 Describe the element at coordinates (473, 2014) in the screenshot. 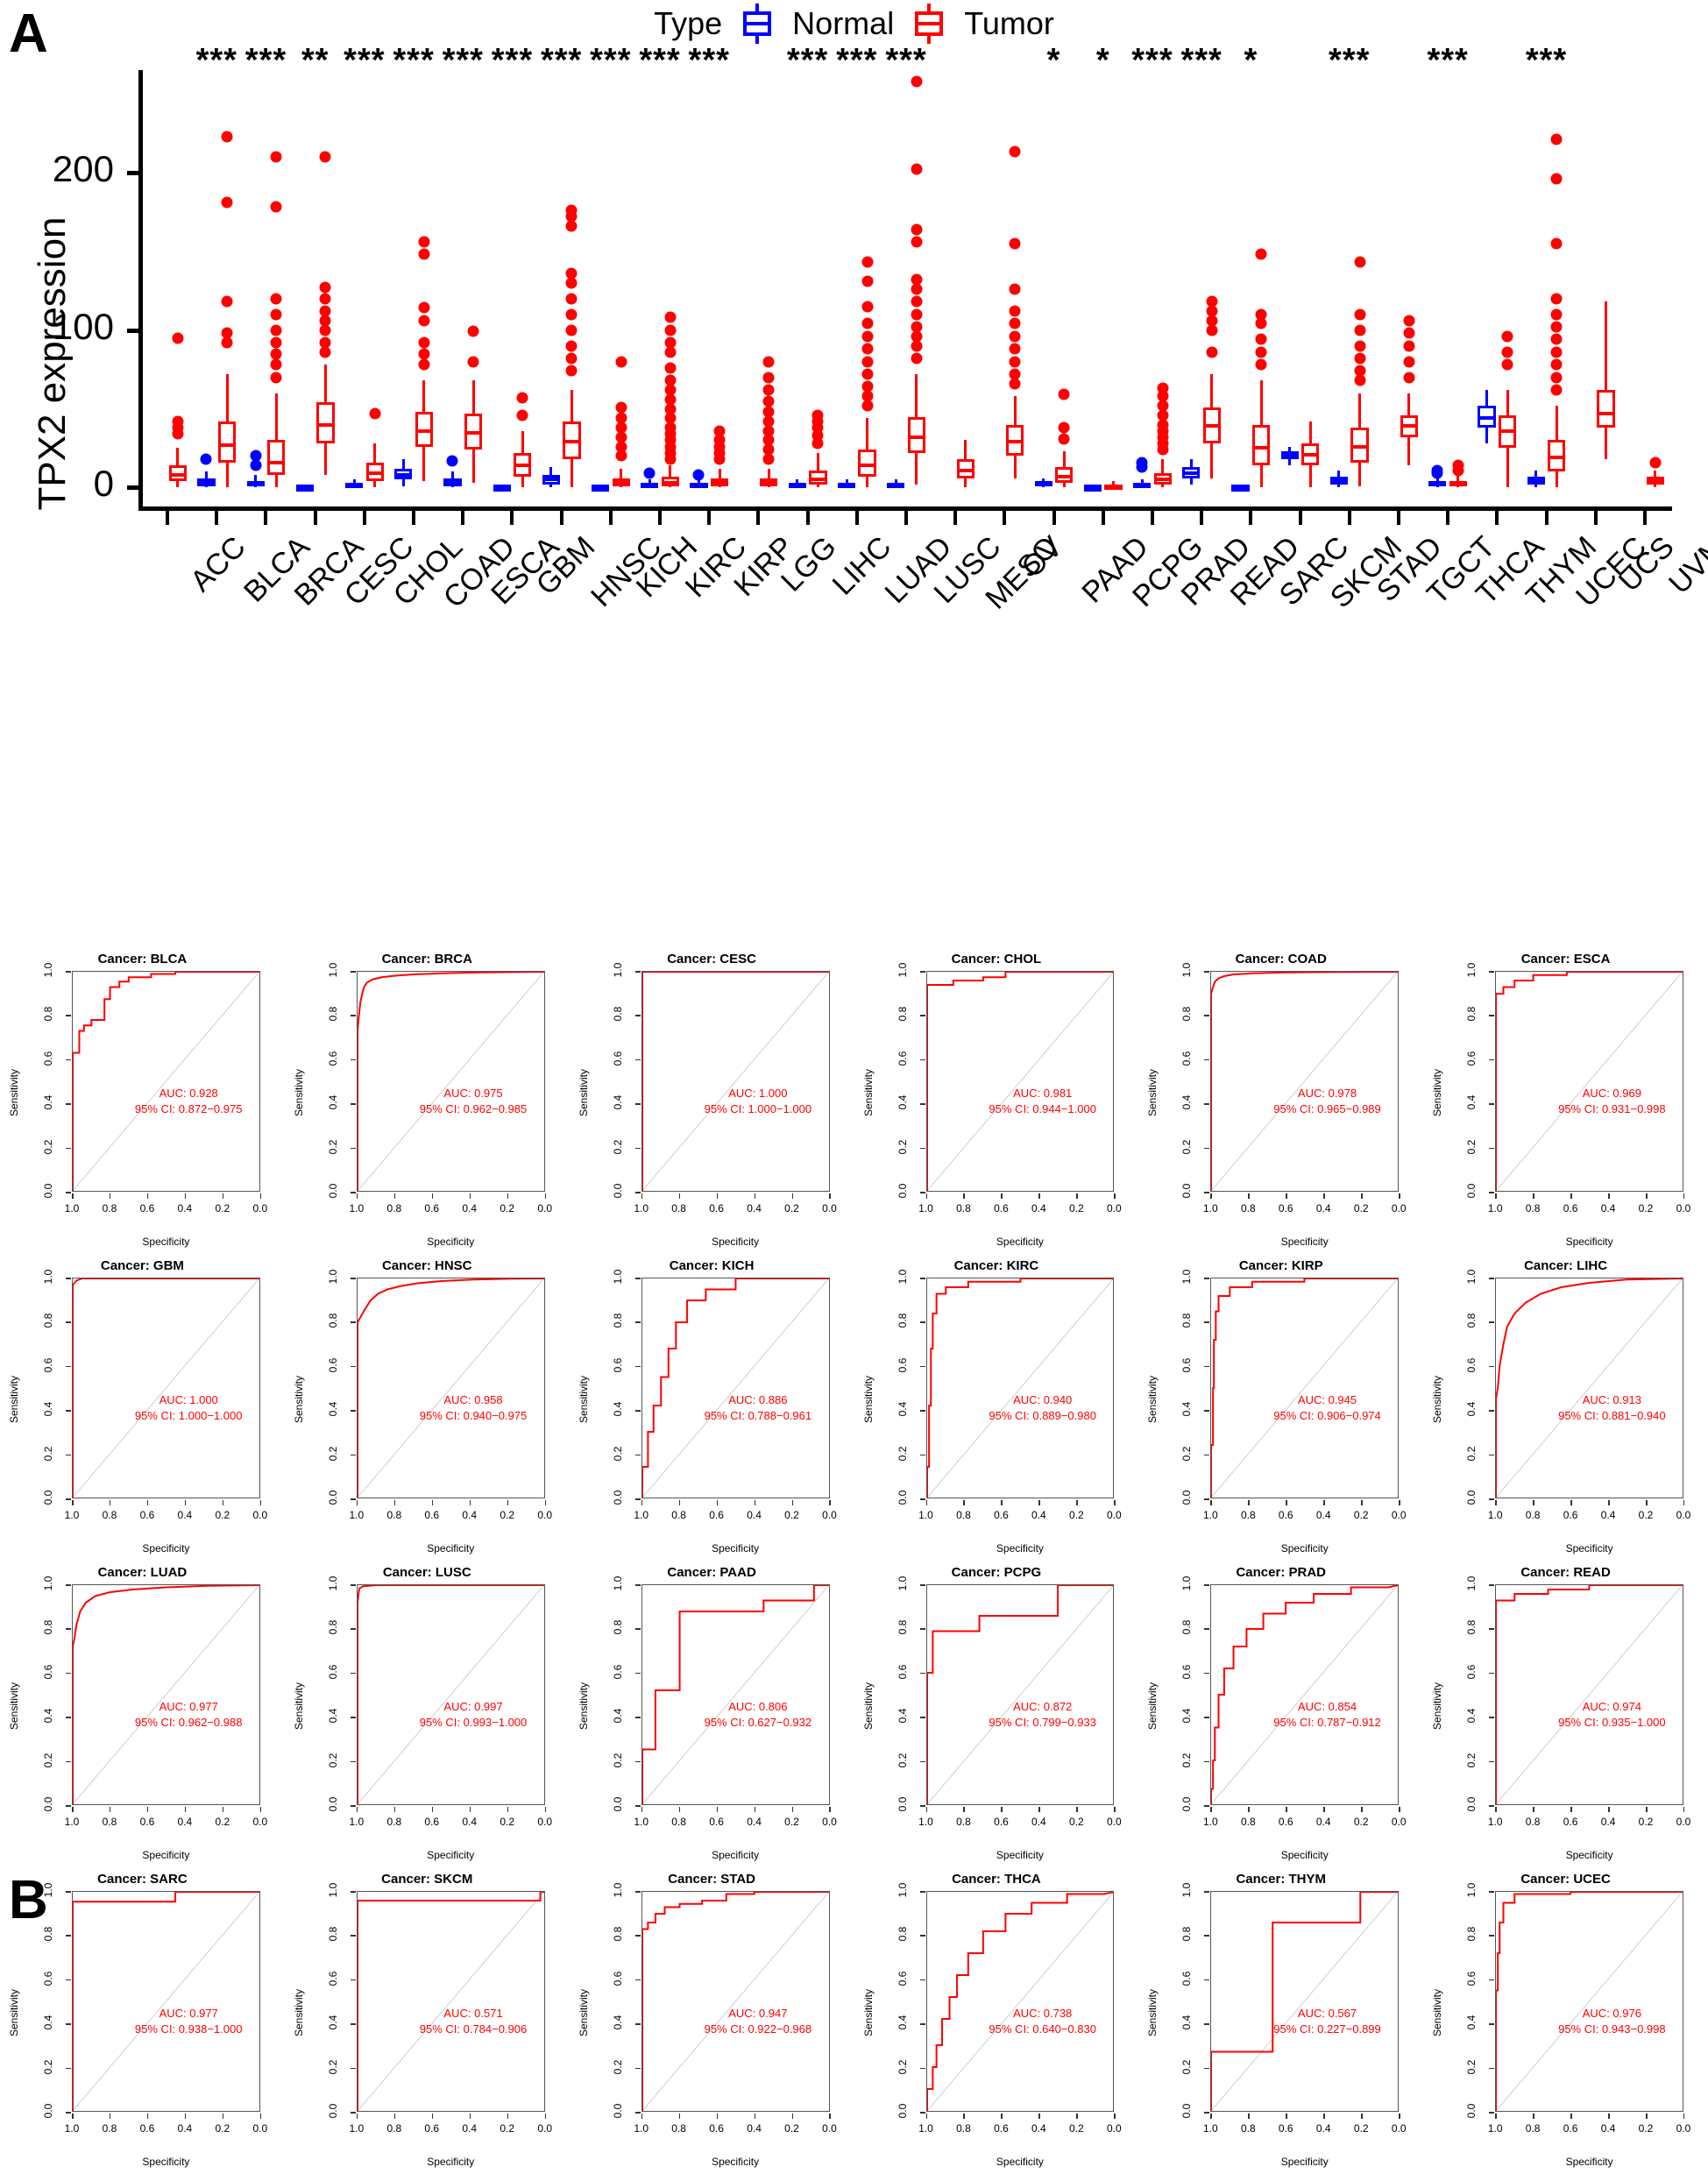

I see `roc-auc-value: AUC: 0.571` at that location.